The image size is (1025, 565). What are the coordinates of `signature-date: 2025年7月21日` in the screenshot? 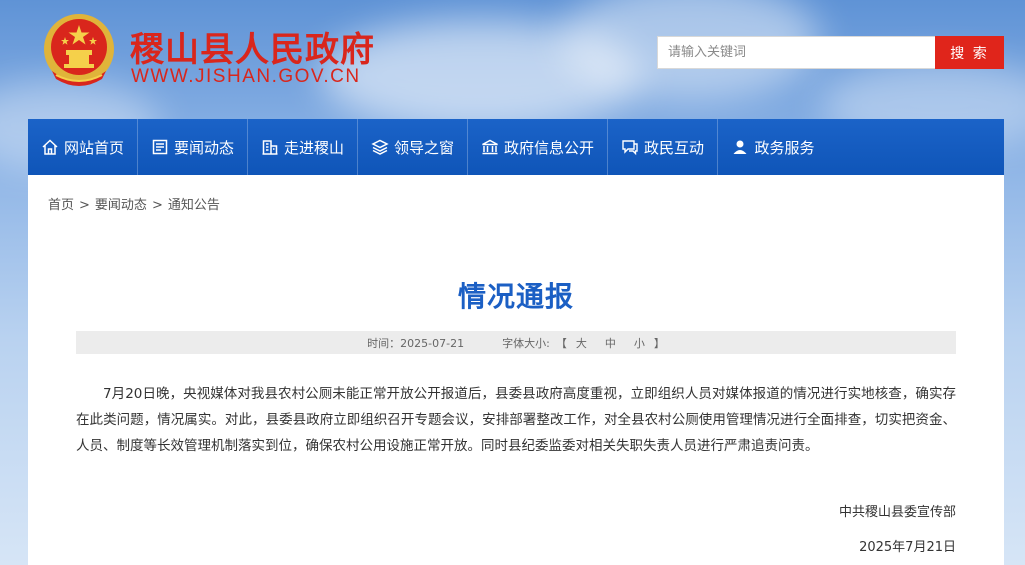 It's located at (907, 547).